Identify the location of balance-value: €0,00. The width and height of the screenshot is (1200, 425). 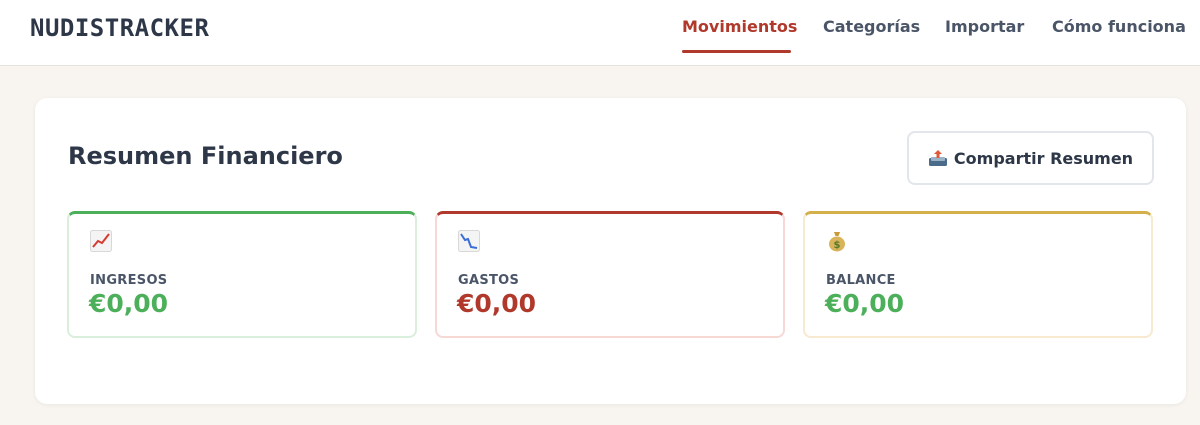
(865, 303).